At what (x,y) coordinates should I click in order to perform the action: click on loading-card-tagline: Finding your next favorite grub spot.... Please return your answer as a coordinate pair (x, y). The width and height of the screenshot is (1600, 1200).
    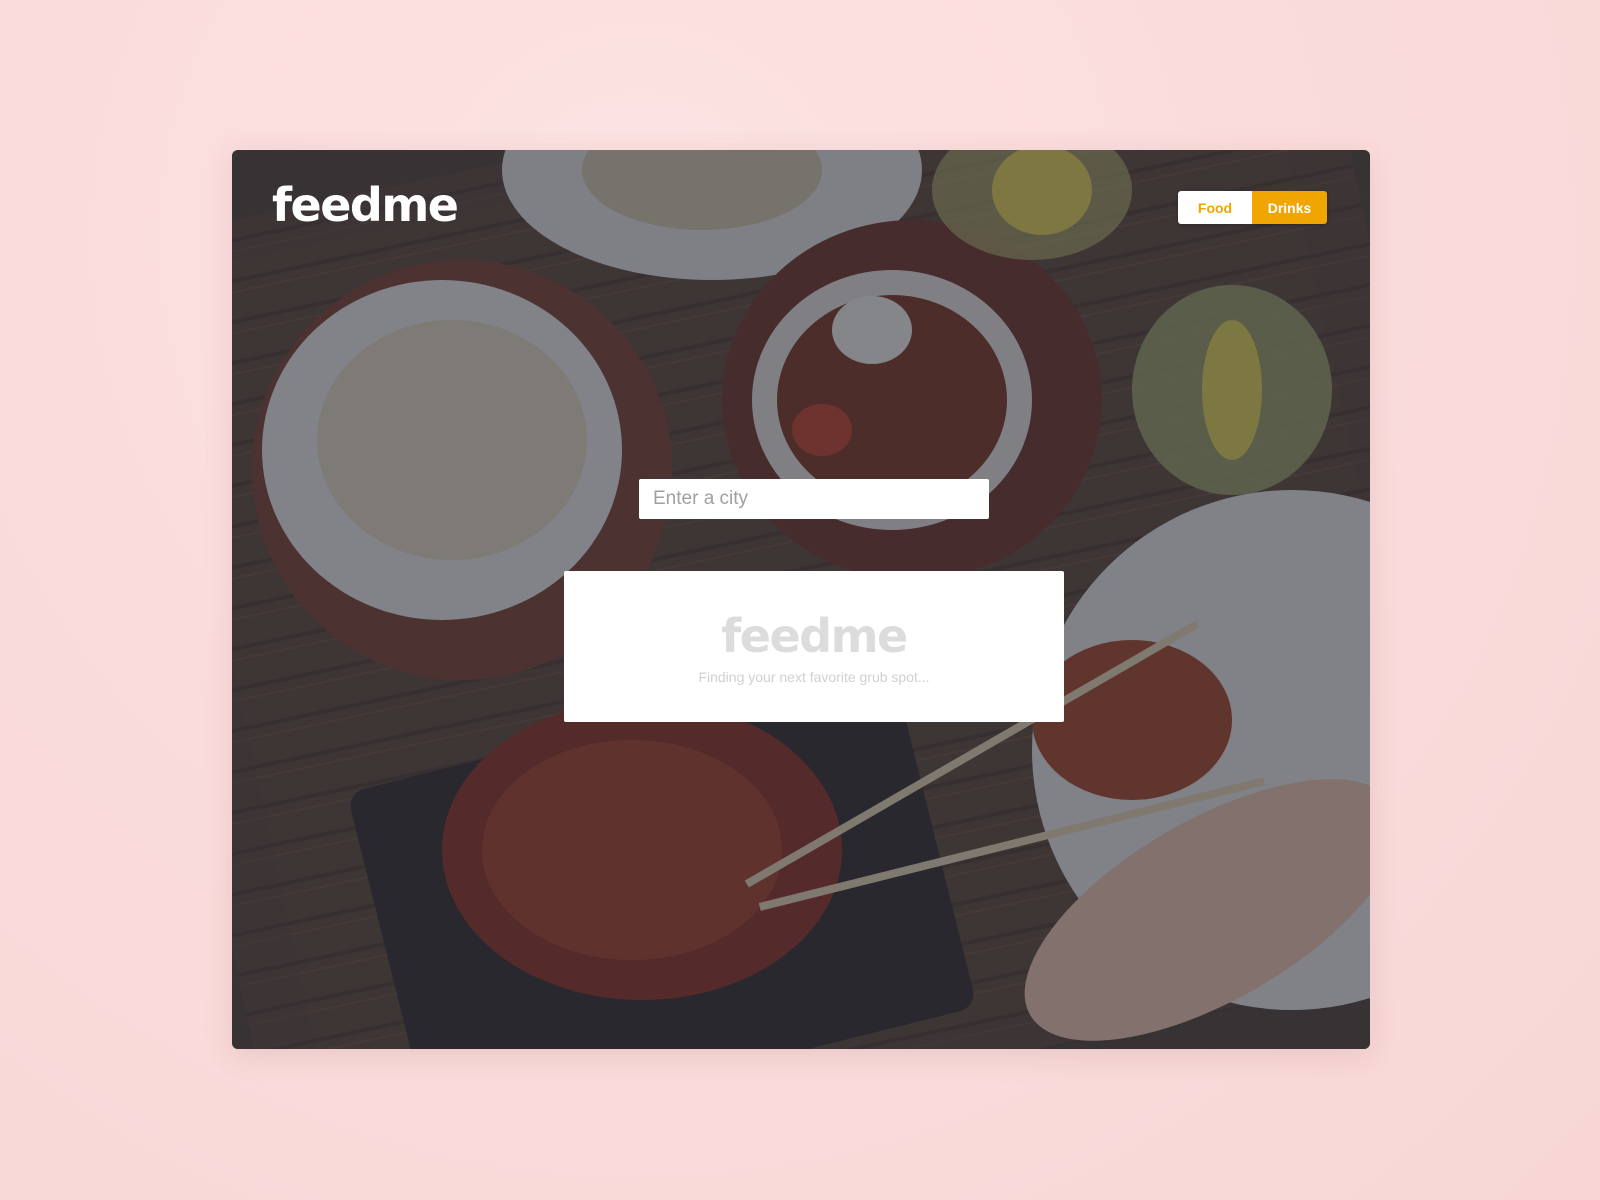
    Looking at the image, I should click on (814, 677).